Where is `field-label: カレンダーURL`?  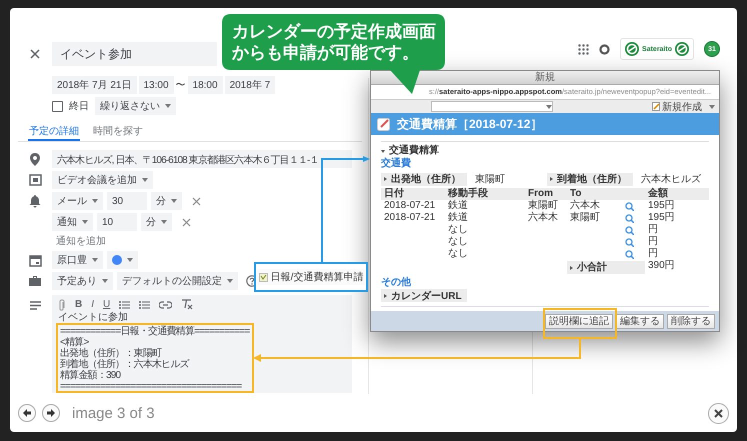 field-label: カレンダーURL is located at coordinates (424, 295).